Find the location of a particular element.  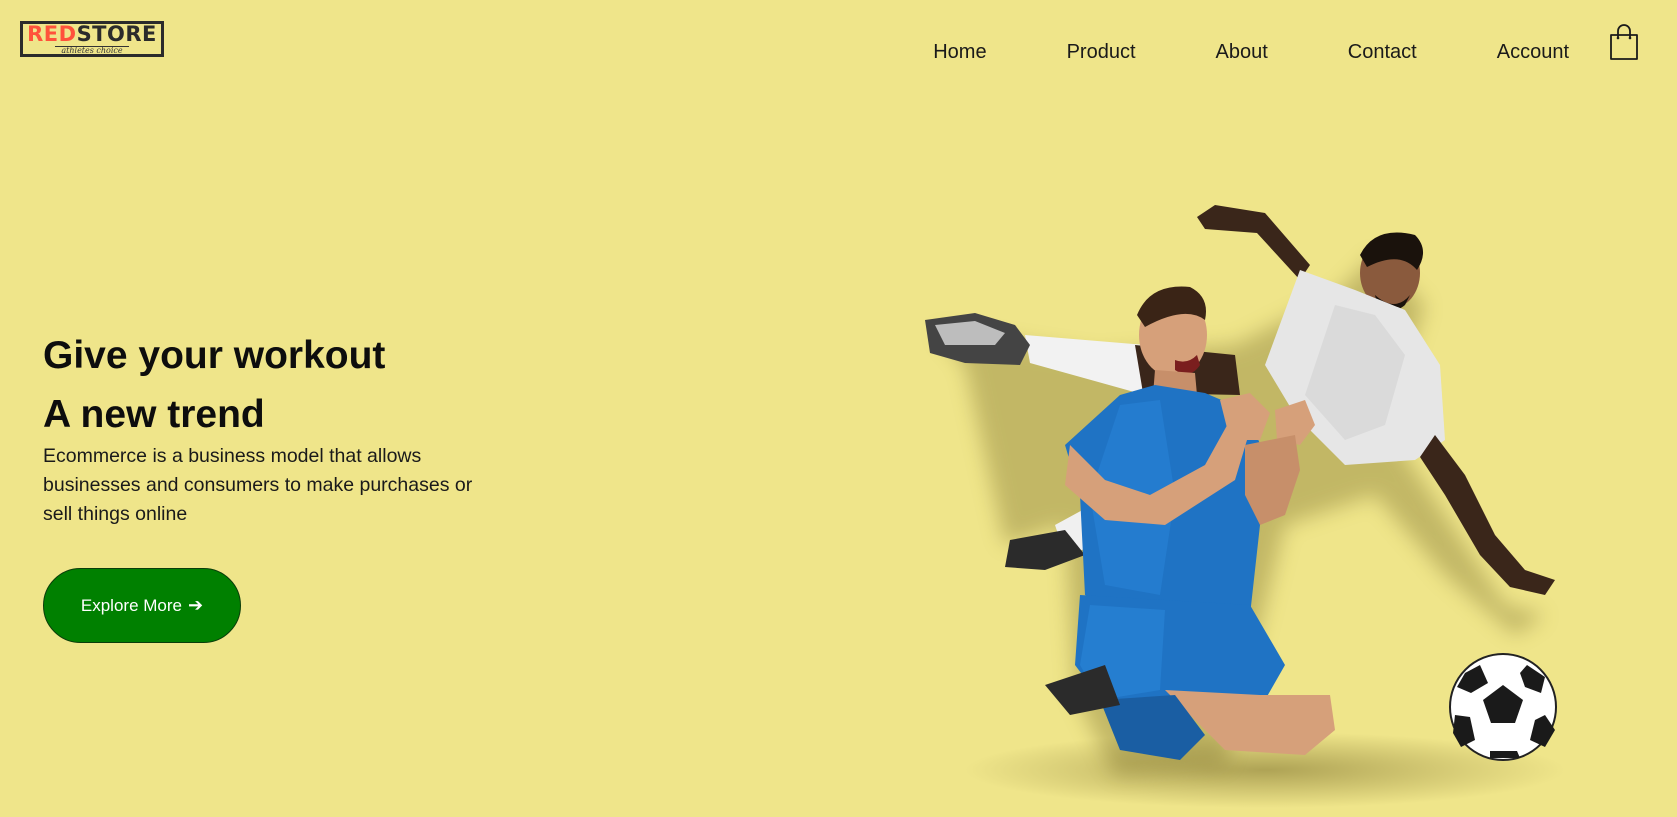

nav-item-product: Product is located at coordinates (1101, 52).